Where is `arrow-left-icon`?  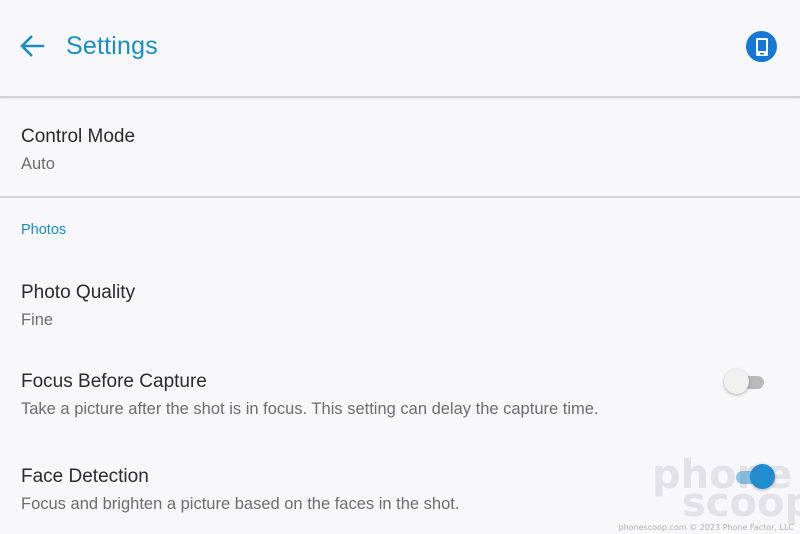
arrow-left-icon is located at coordinates (32, 46).